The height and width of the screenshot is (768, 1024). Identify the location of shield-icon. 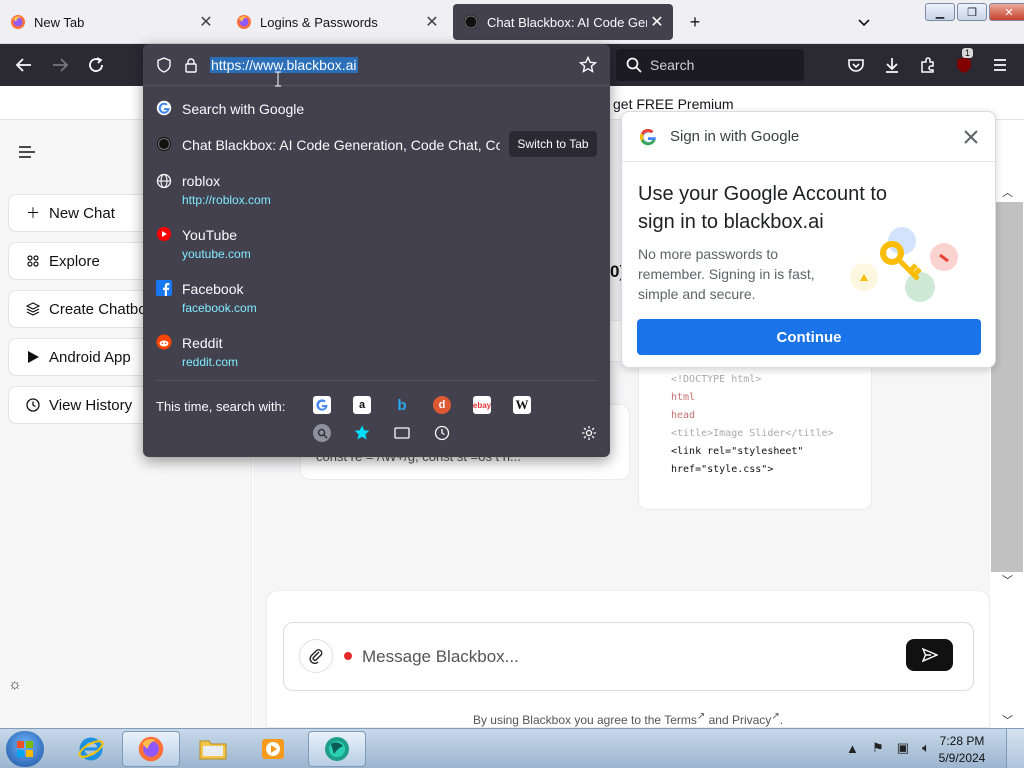
(164, 65).